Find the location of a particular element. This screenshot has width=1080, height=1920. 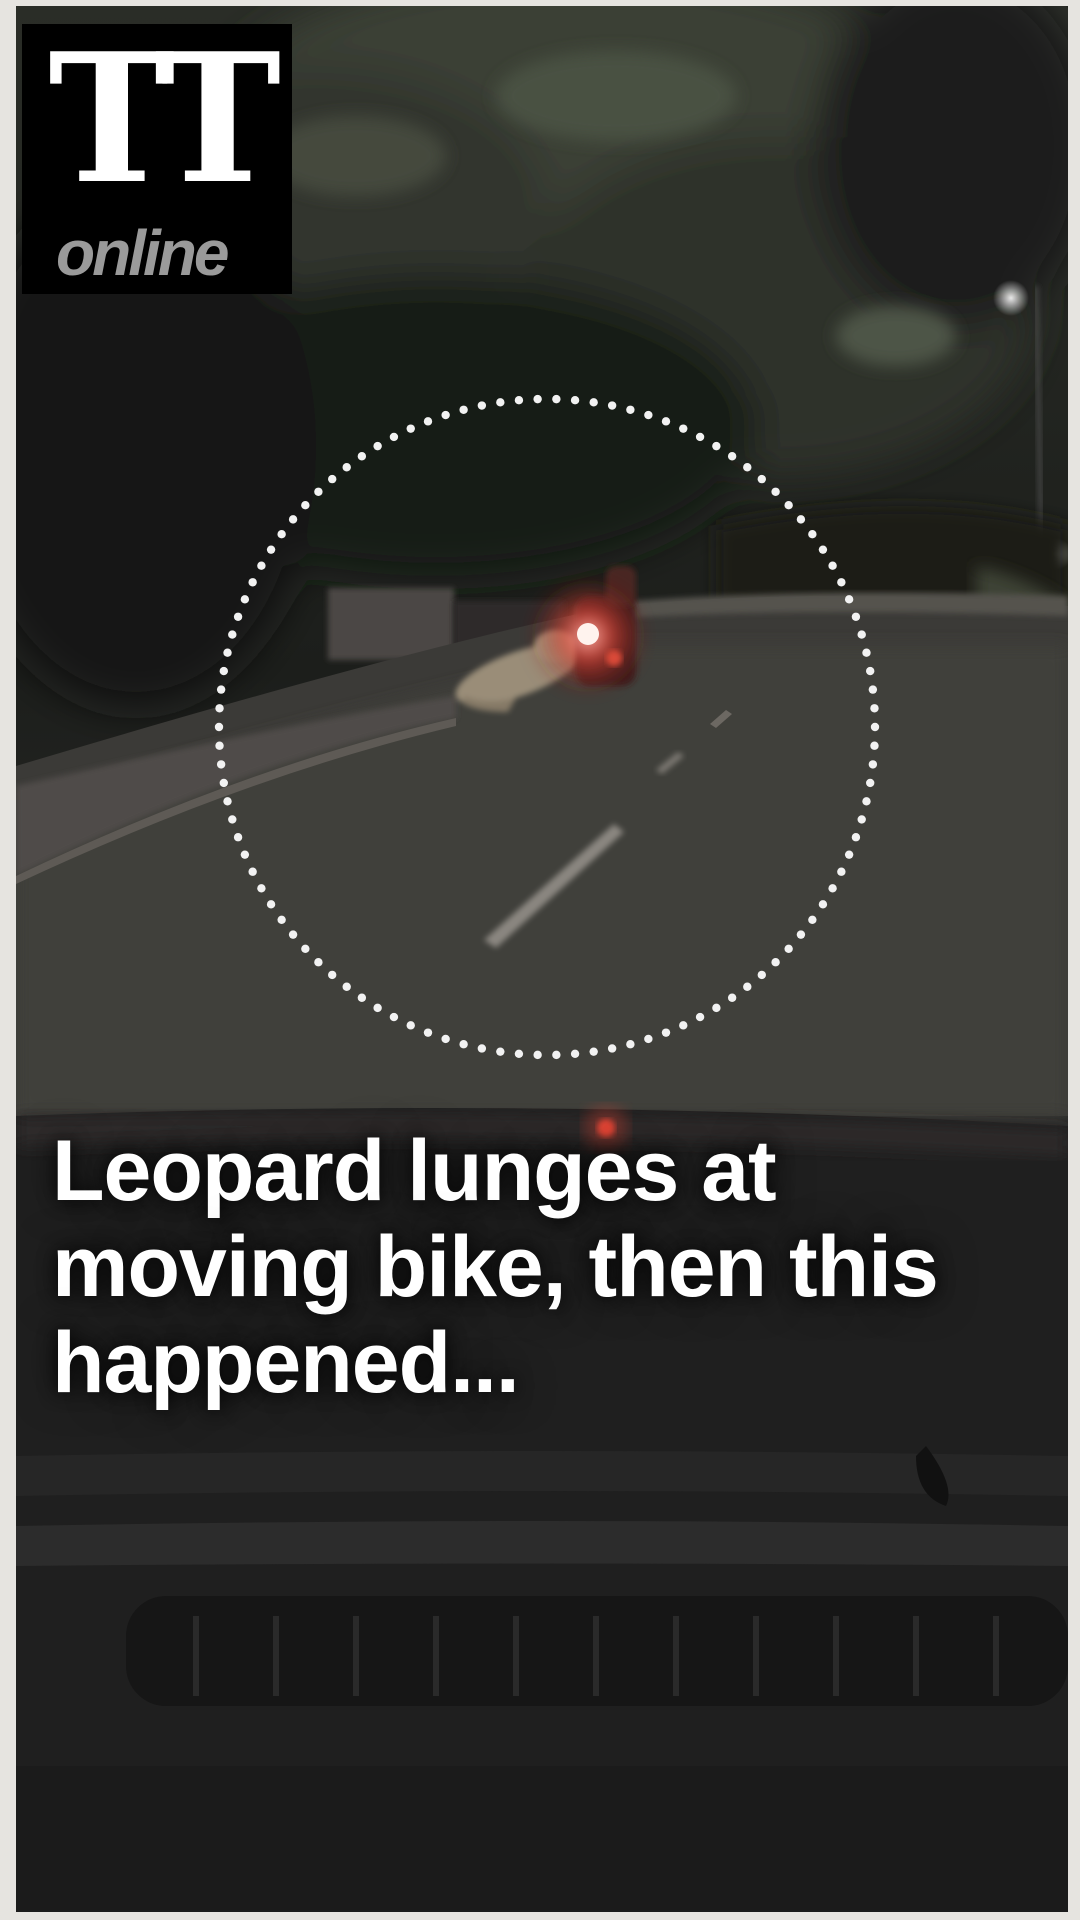

logo-wordmark: online is located at coordinates (142, 253).